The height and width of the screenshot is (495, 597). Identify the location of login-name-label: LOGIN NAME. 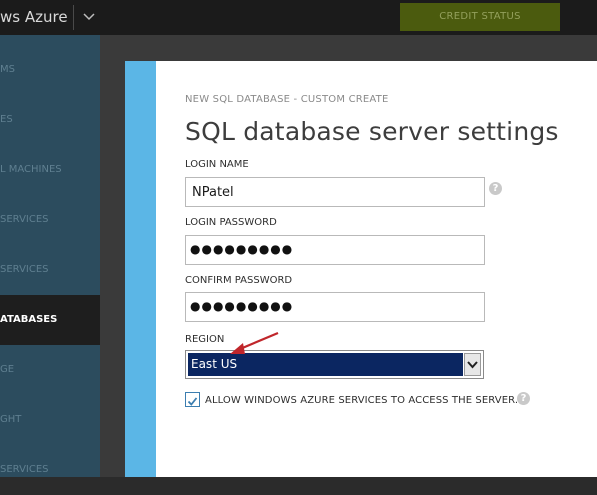
(217, 164).